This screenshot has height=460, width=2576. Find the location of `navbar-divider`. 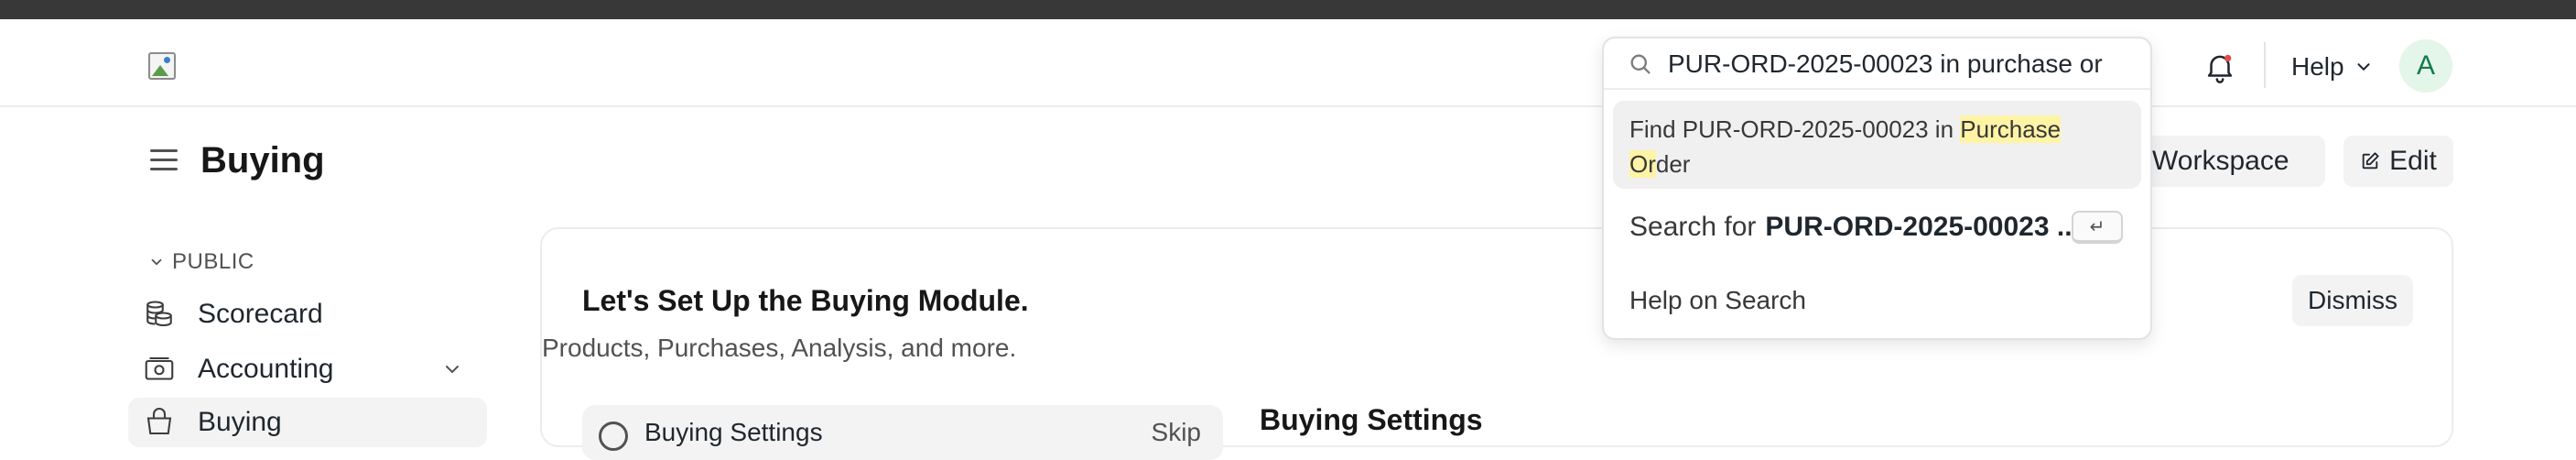

navbar-divider is located at coordinates (2265, 65).